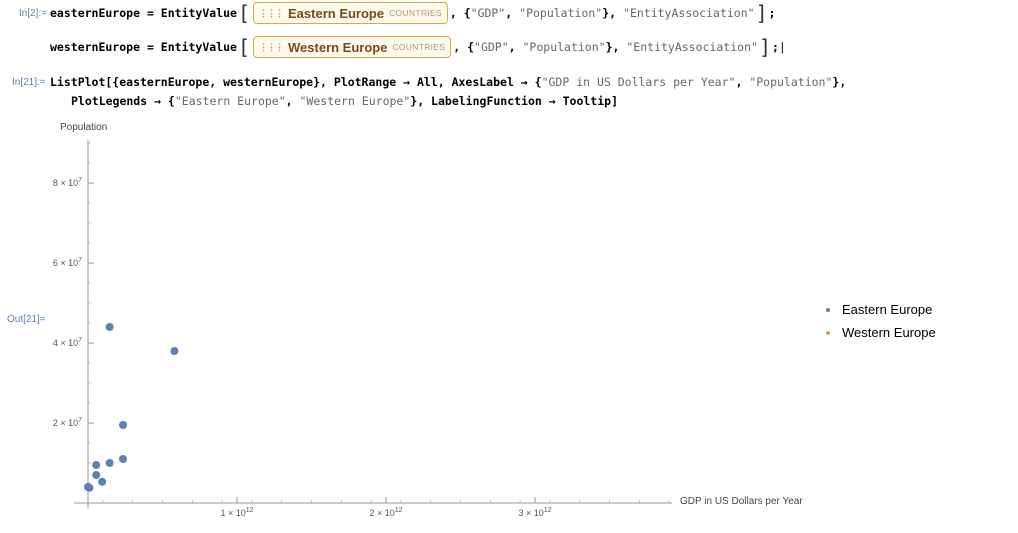  I want to click on x-axis-label: GDP in US Dollars per Year, so click(741, 501).